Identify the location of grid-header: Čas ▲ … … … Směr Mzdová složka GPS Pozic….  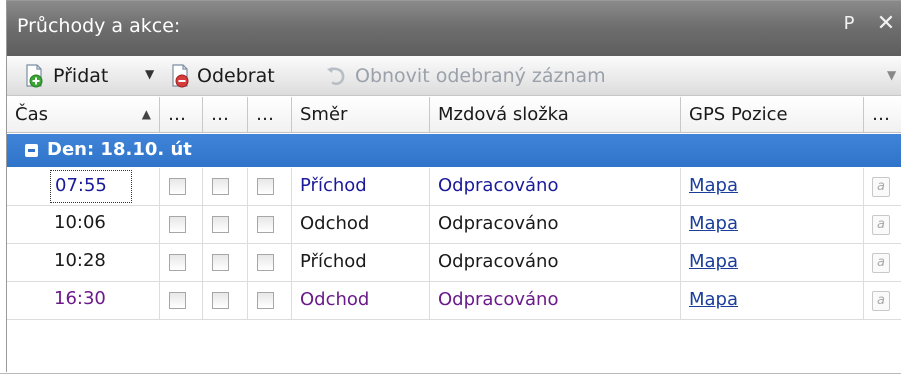
(454, 115).